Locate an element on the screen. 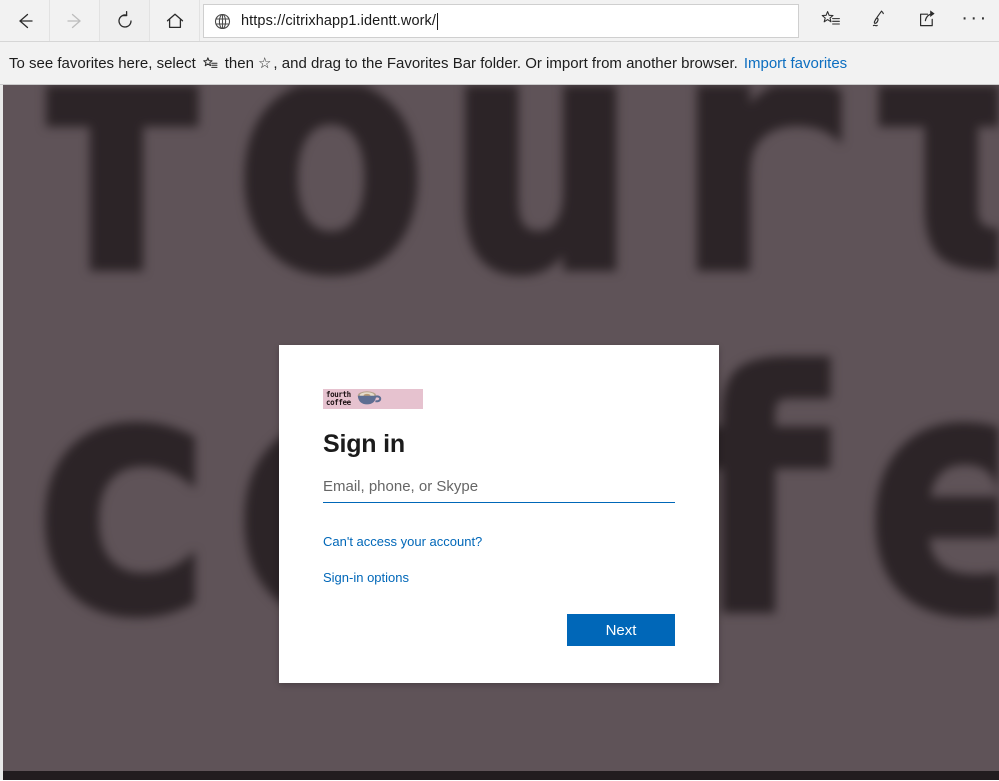  toolbar-actions: ··· is located at coordinates (903, 21).